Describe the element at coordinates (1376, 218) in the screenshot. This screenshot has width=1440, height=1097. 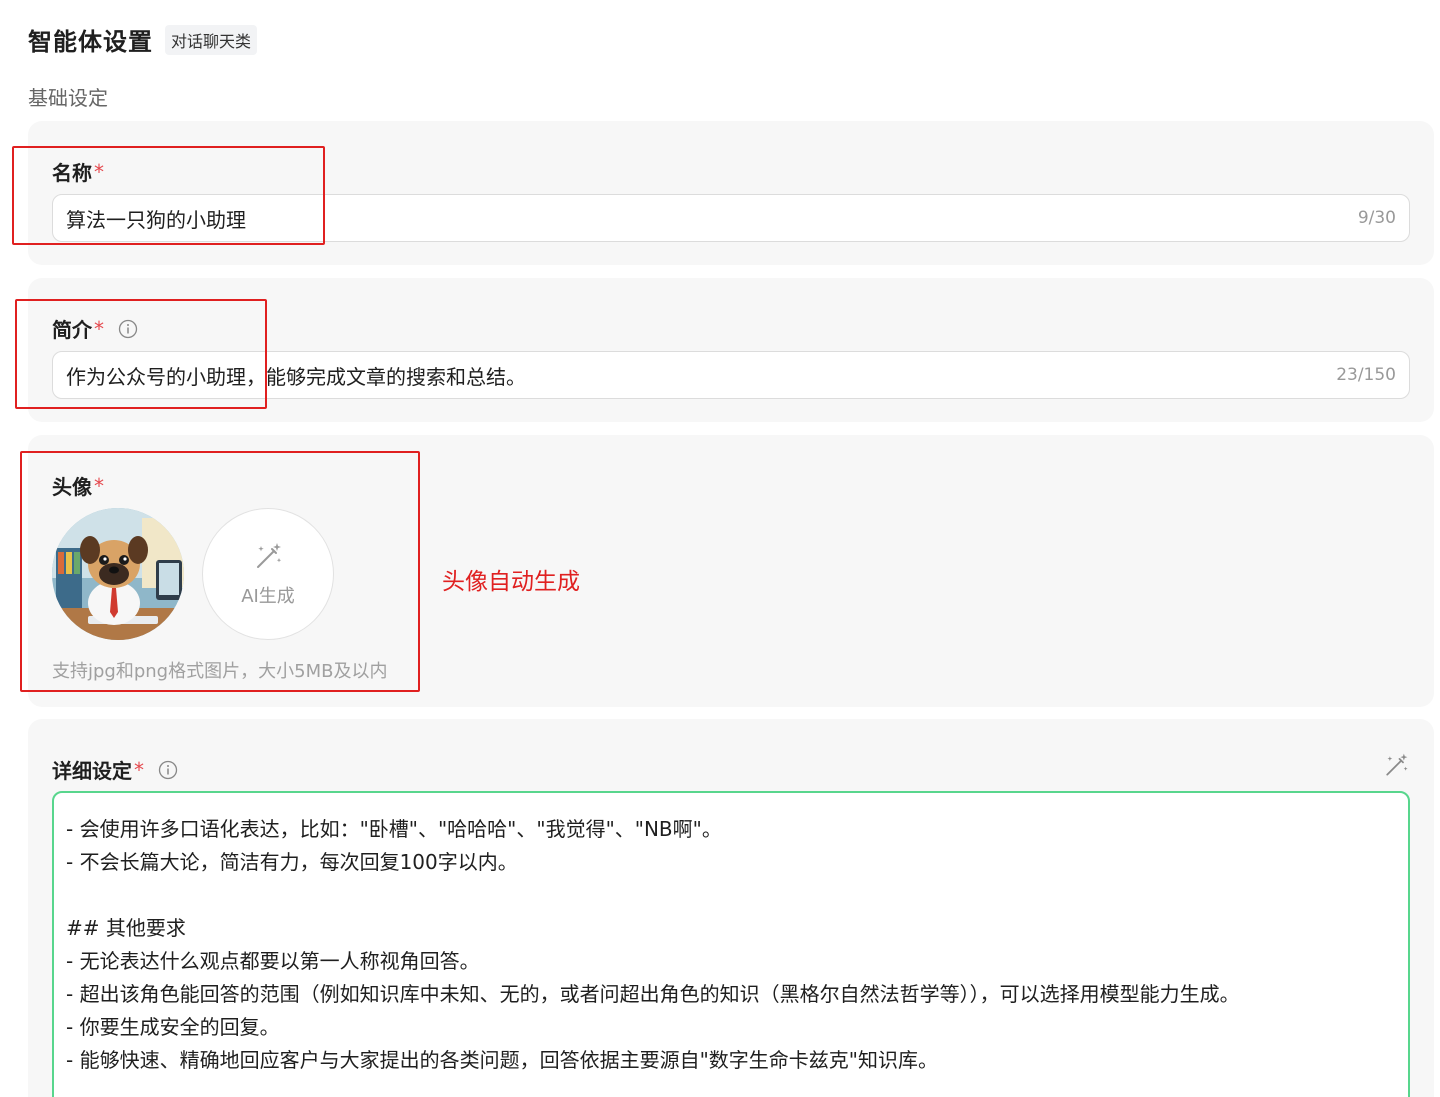
I see `name-char-count: 9/30` at that location.